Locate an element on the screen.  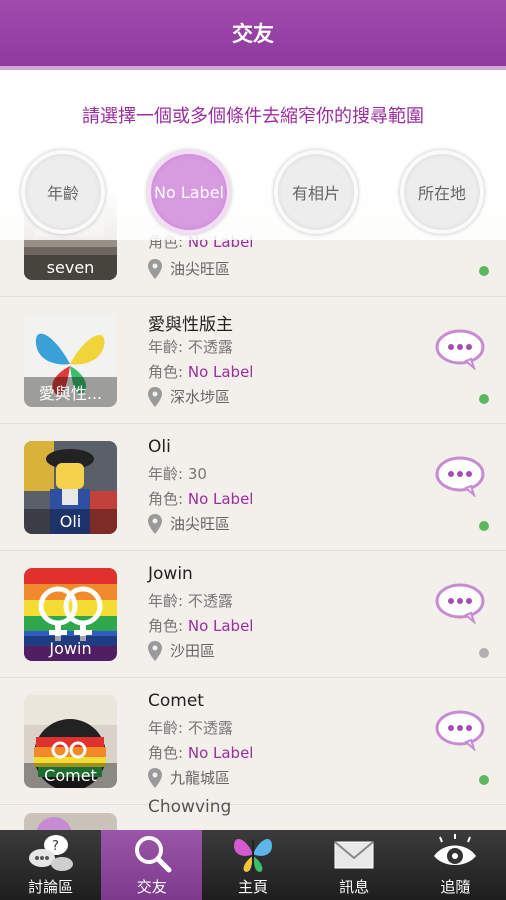
tab-label: 追隨 is located at coordinates (455, 887).